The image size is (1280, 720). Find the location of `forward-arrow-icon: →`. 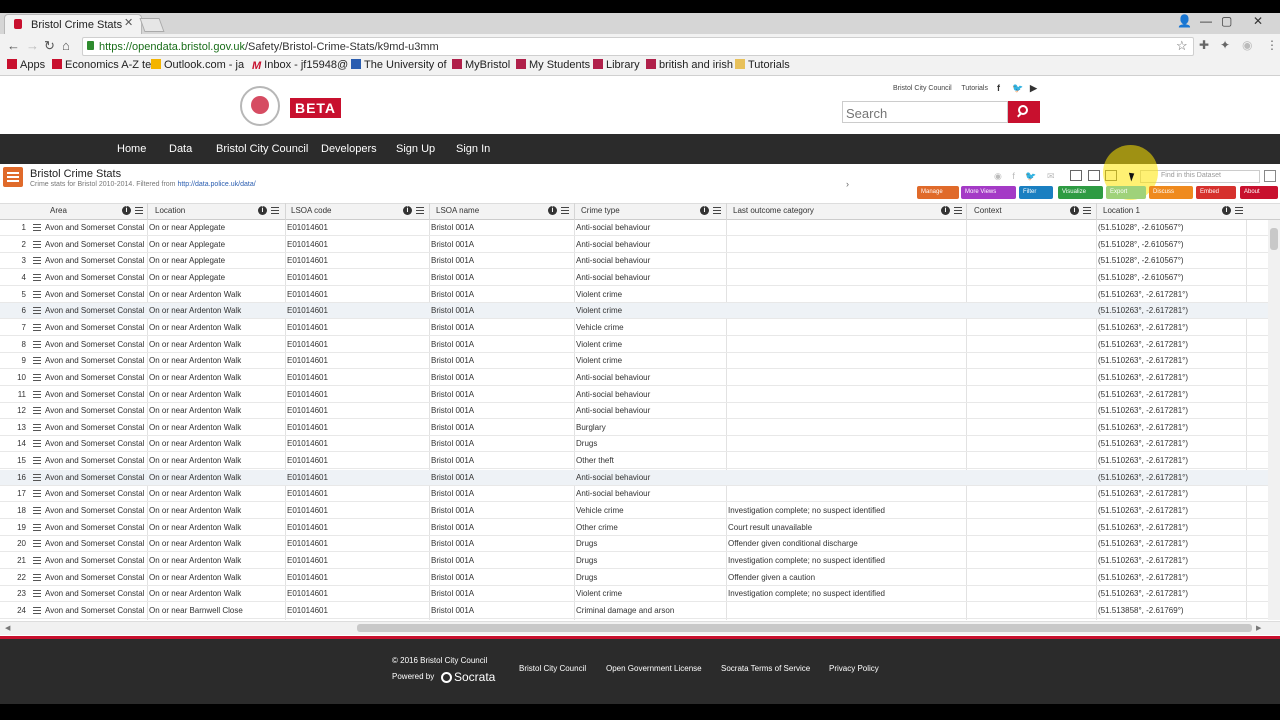

forward-arrow-icon: → is located at coordinates (32, 45).